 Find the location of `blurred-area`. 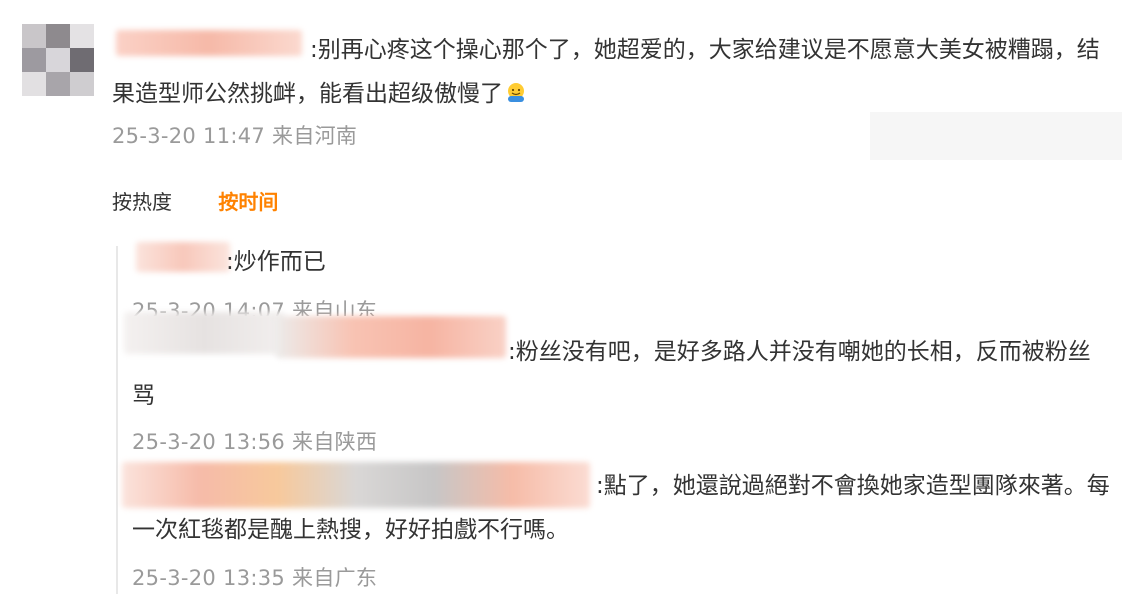

blurred-area is located at coordinates (996, 136).